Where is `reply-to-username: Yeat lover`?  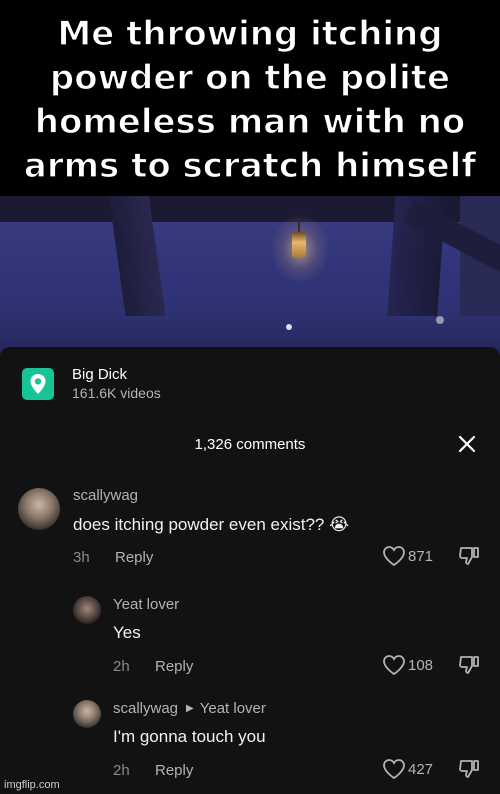 reply-to-username: Yeat lover is located at coordinates (233, 708).